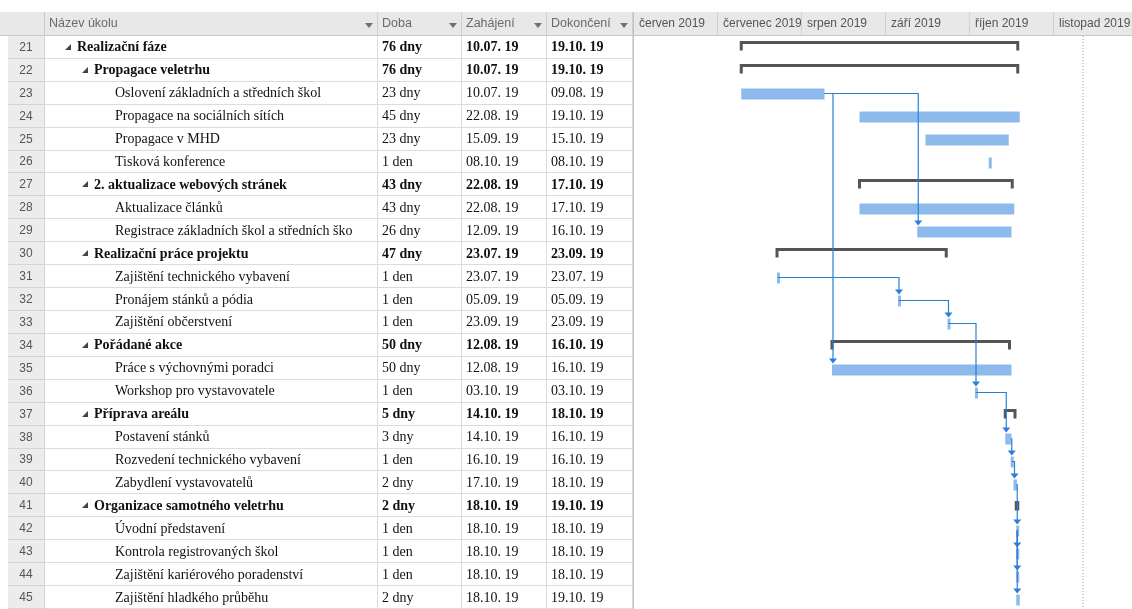 The width and height of the screenshot is (1132, 609). I want to click on row-number: 33, so click(26, 322).